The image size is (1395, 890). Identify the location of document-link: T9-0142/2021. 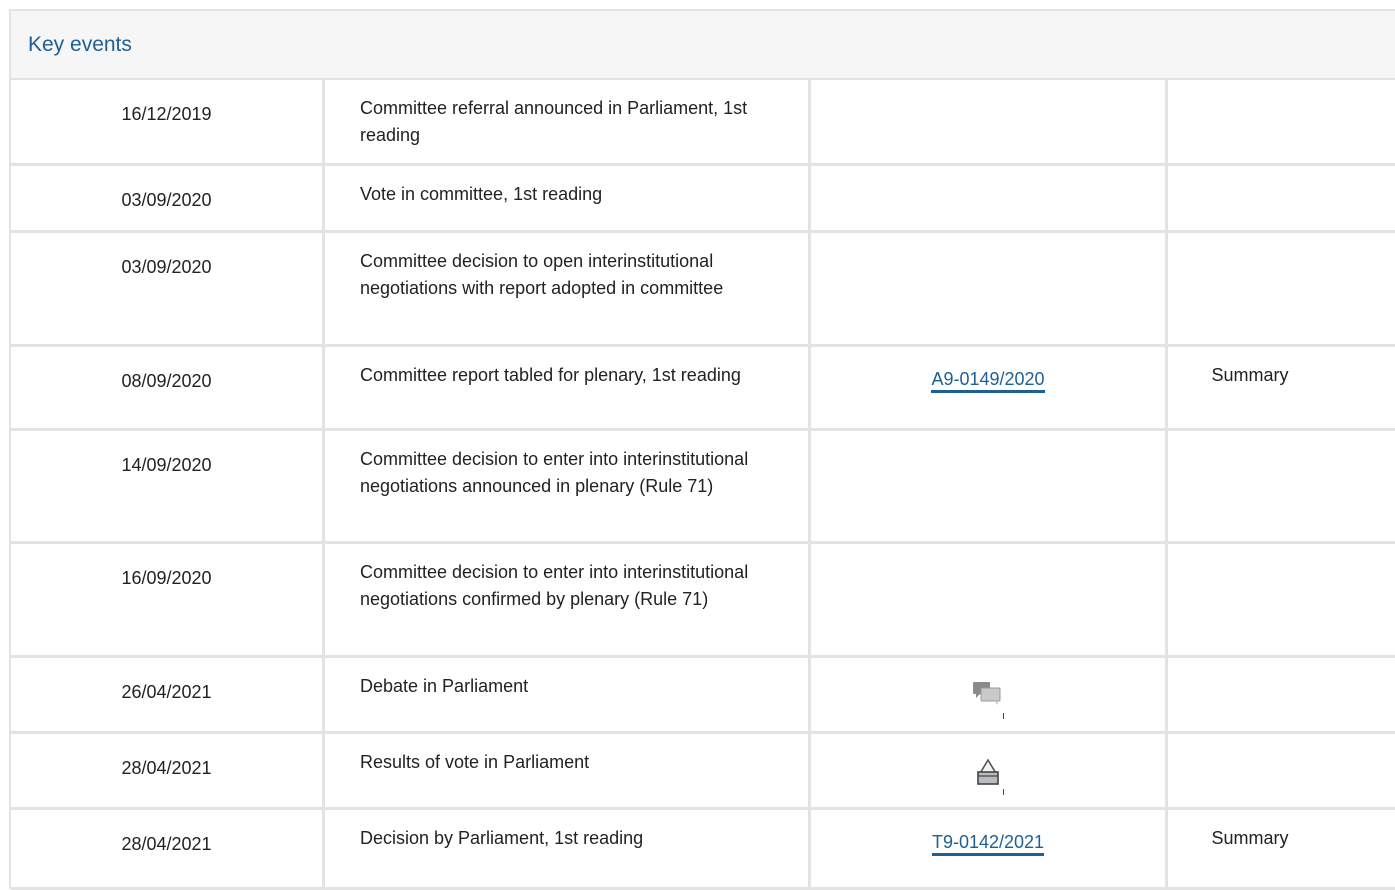
(988, 844).